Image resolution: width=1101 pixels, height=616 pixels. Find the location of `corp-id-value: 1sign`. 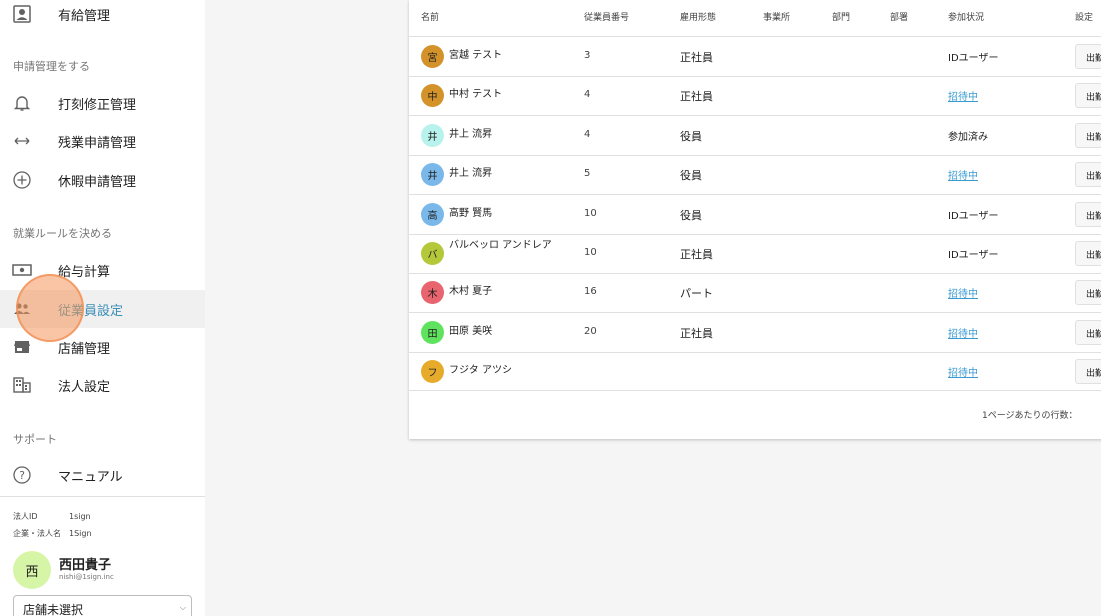

corp-id-value: 1sign is located at coordinates (80, 516).